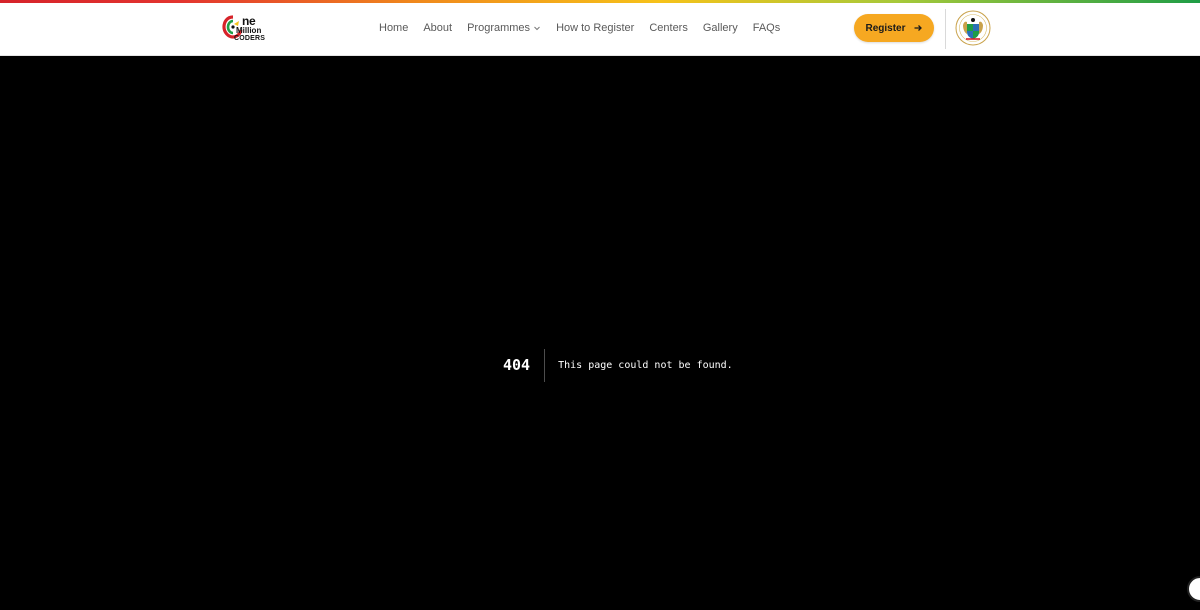 The width and height of the screenshot is (1200, 610). I want to click on nav-item-how-to-register: How to Register, so click(595, 28).